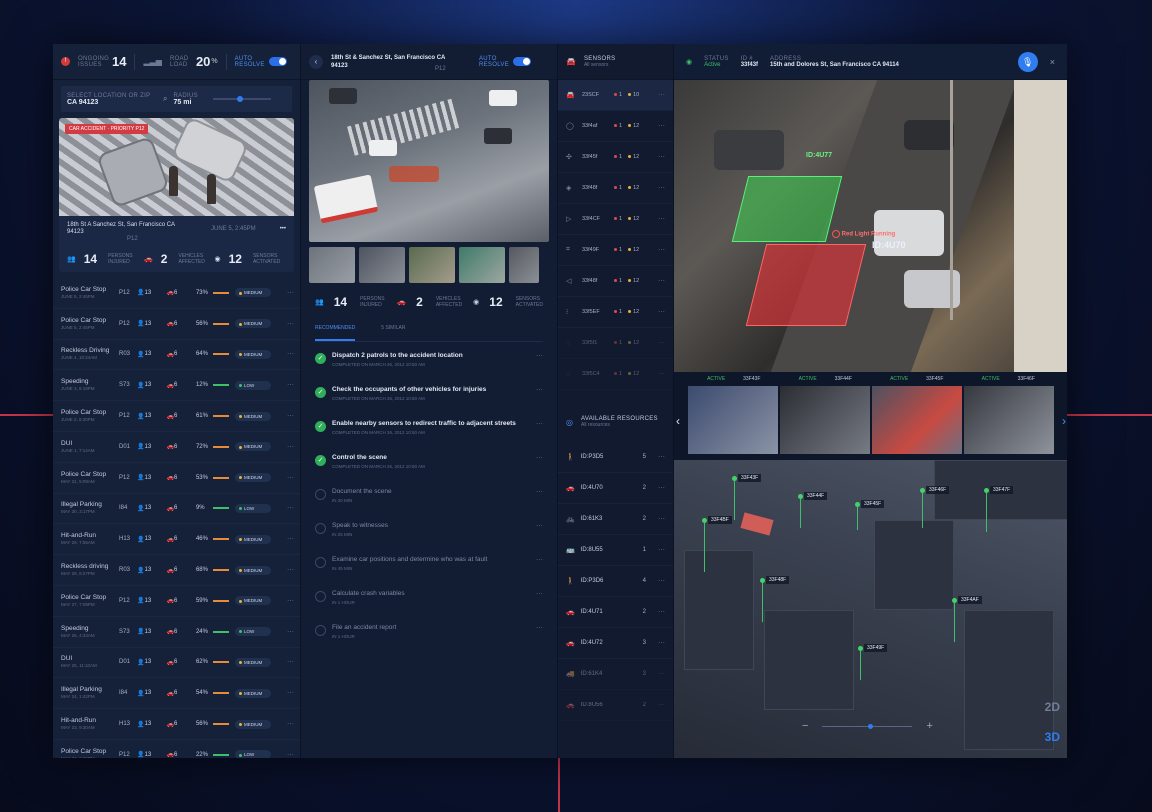 This screenshot has height=812, width=1152. Describe the element at coordinates (176, 632) in the screenshot. I see `incident-row: Speeding MAY 26, 4:34AM S73 👤 13 🚗 6 24% LOW ⋯` at that location.